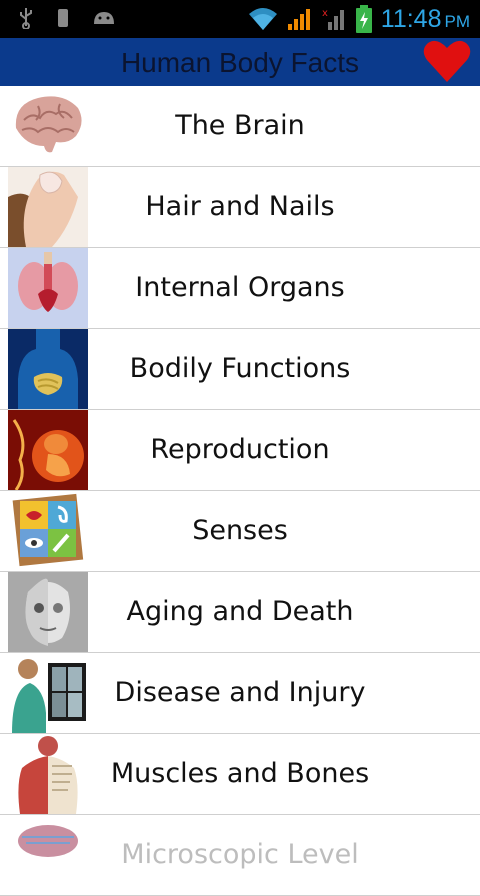 Image resolution: width=480 pixels, height=896 pixels. I want to click on status-left-icons, so click(67, 20).